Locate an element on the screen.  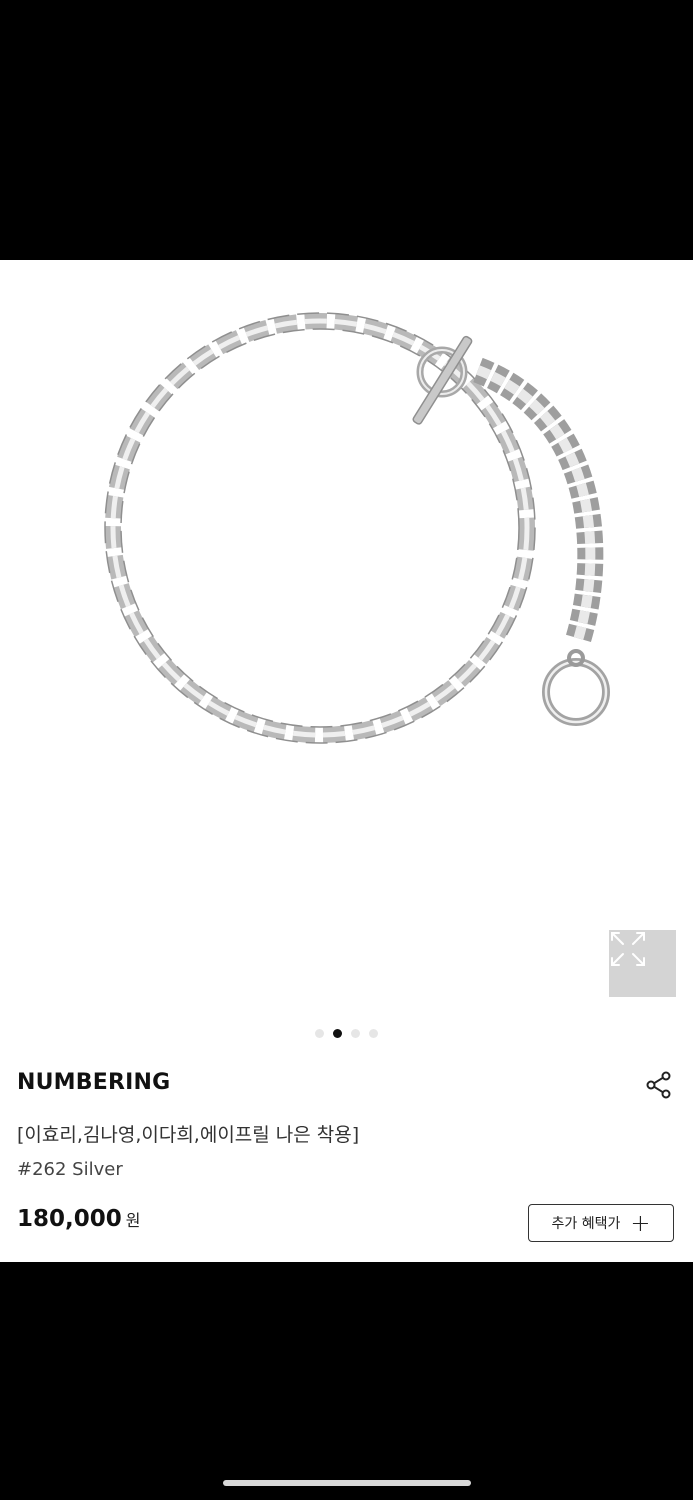
brand-name: NUMBERING is located at coordinates (93, 1082).